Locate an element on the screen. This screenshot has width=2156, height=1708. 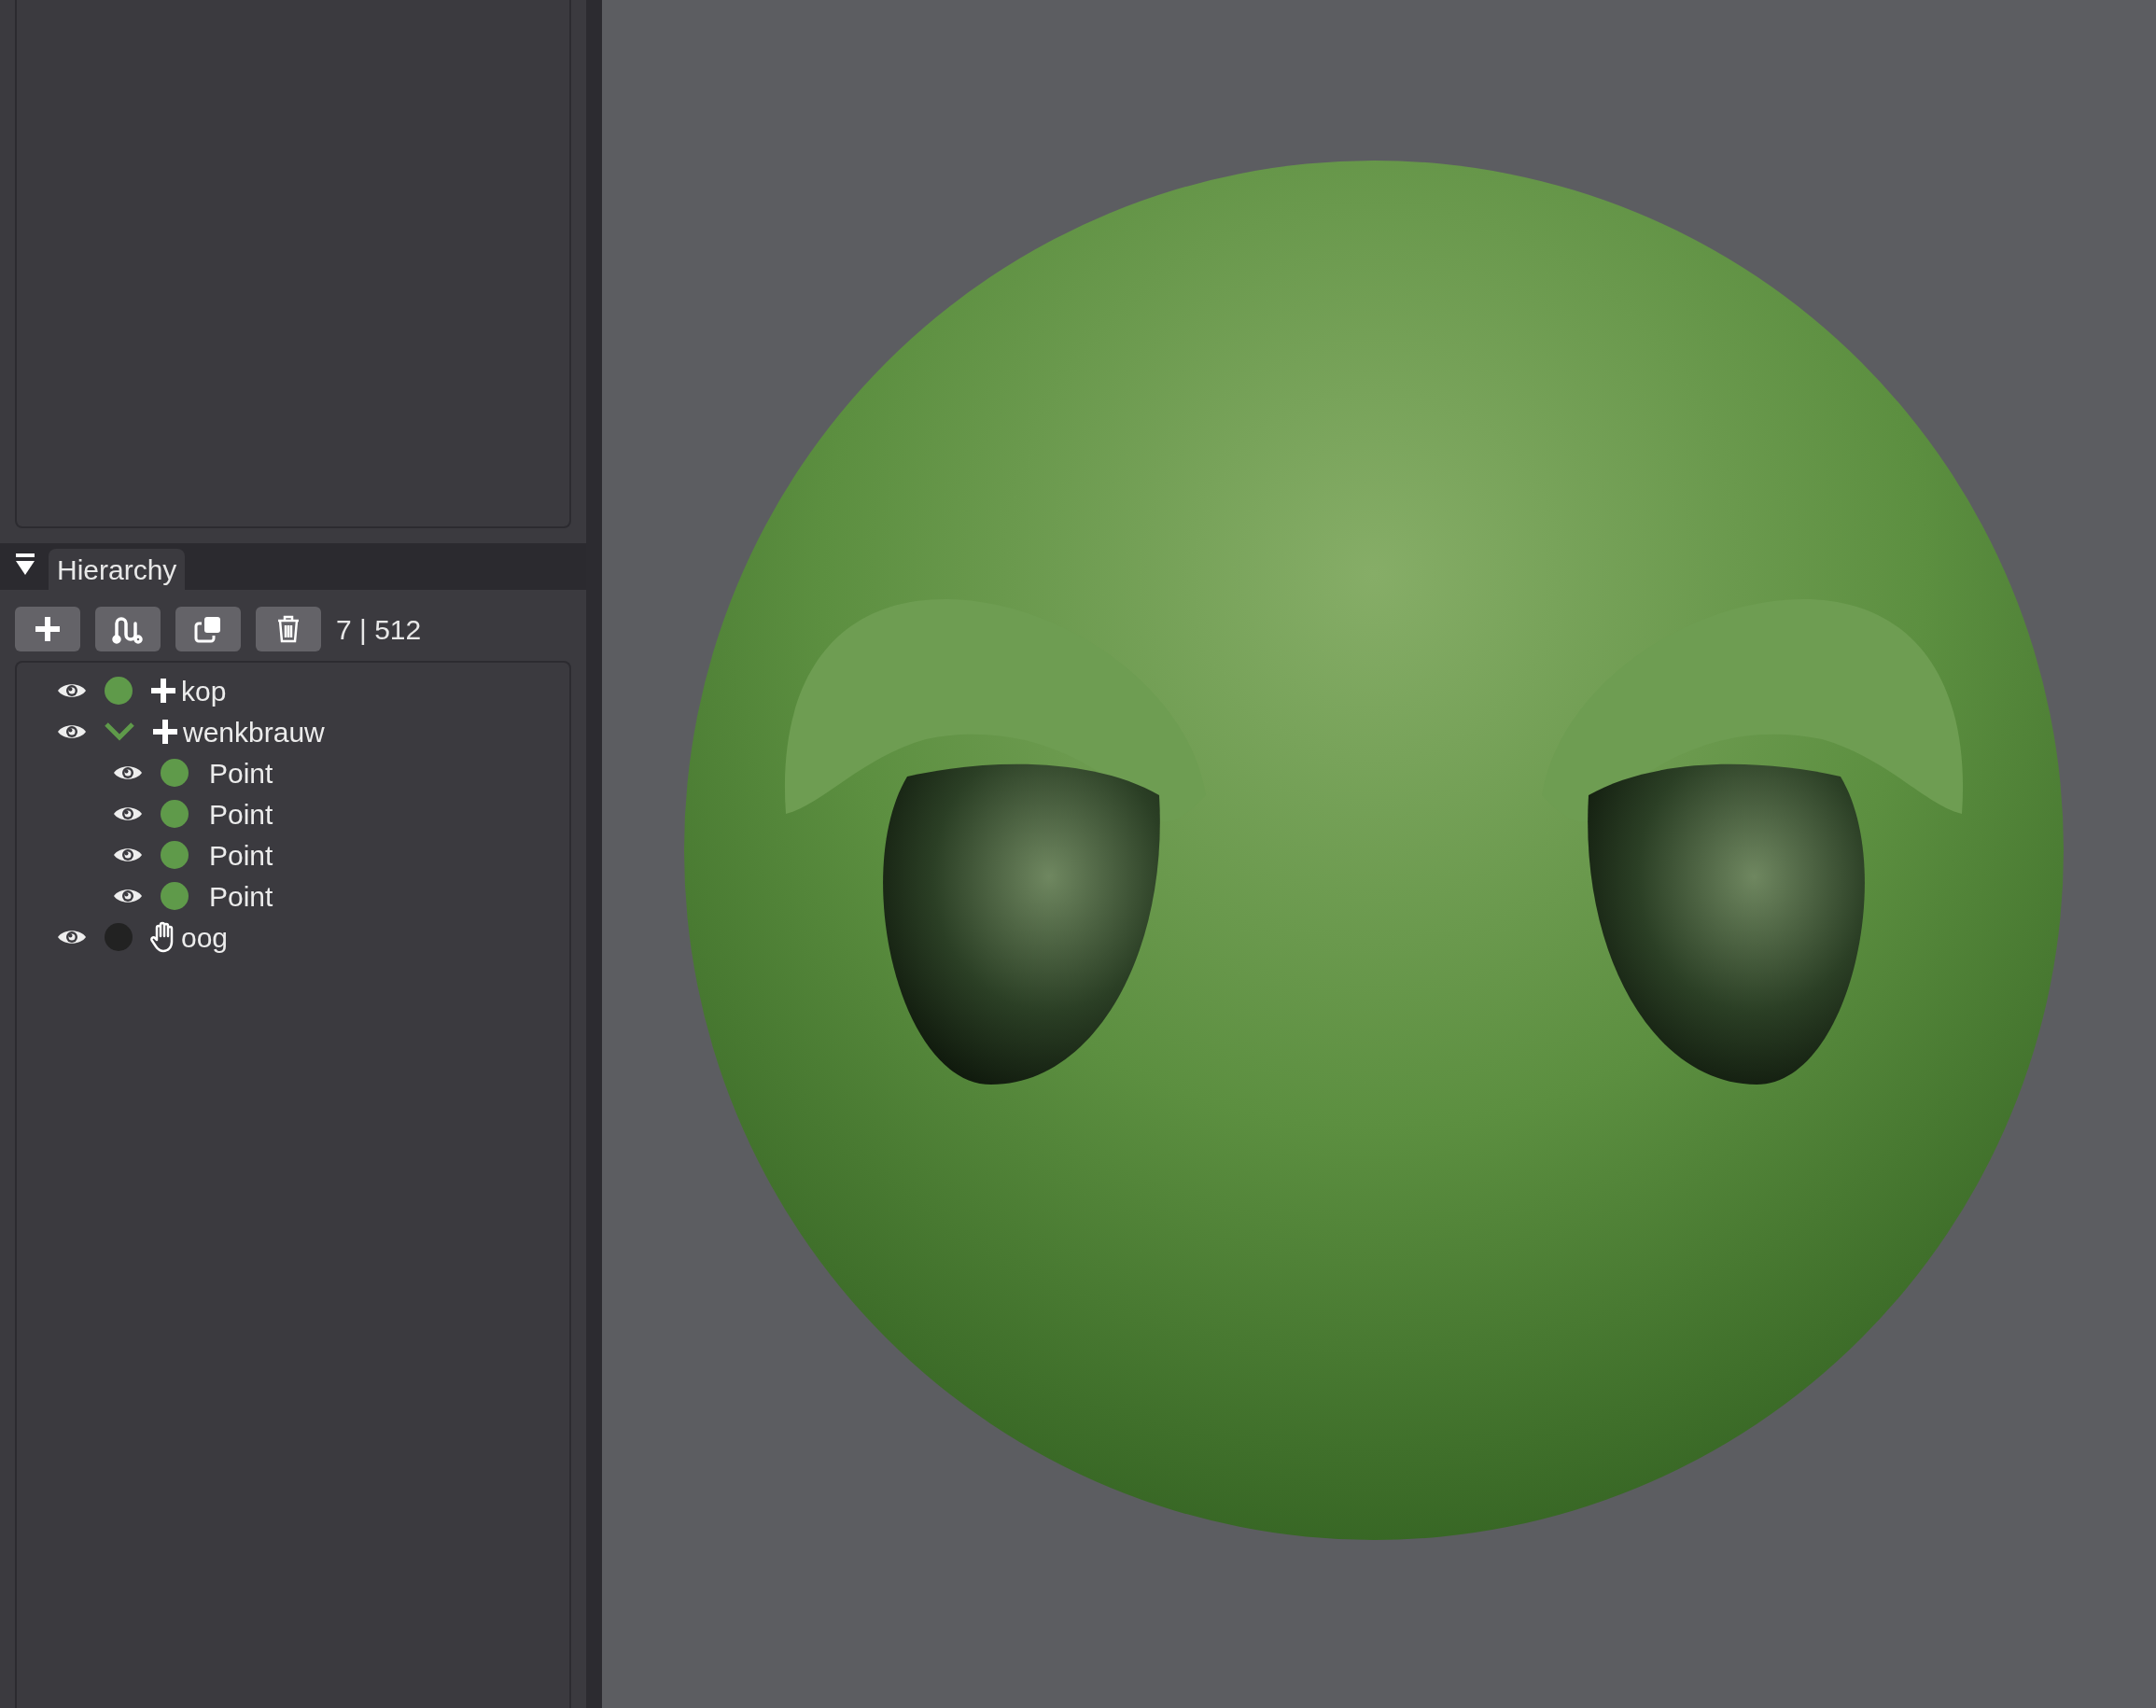
hierarchy-tab: Hierarchy is located at coordinates (117, 569).